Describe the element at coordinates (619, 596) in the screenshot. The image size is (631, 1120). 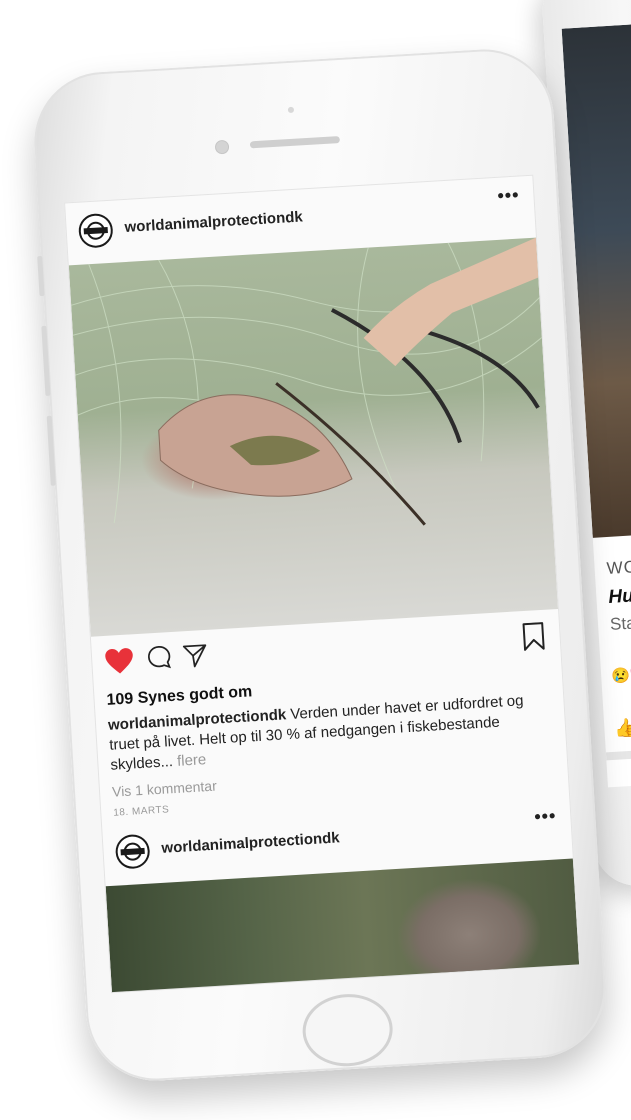
I see `back-post-title: Hur` at that location.